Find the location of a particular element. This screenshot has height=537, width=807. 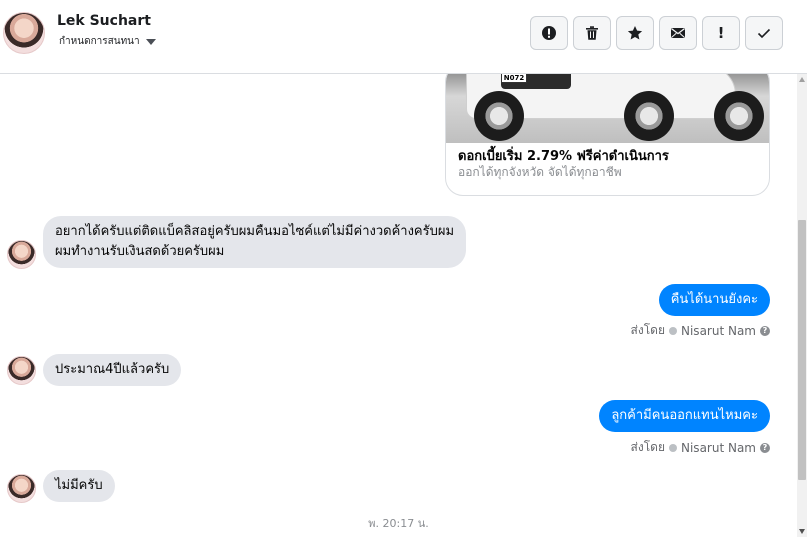

spam-report-button is located at coordinates (549, 33).